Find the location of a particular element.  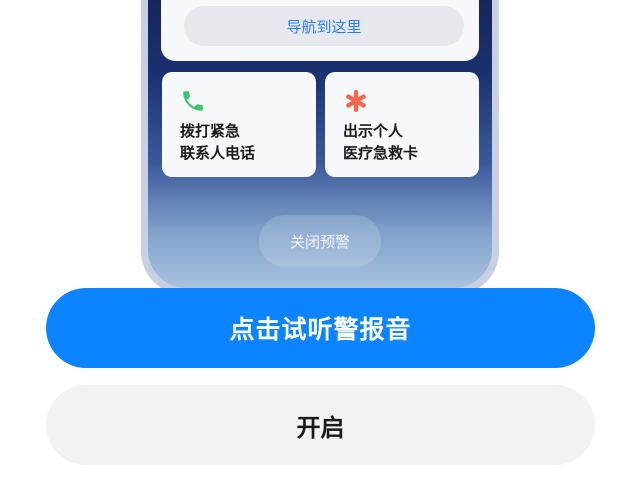

card-label-line2: 联系人电话 is located at coordinates (218, 153).